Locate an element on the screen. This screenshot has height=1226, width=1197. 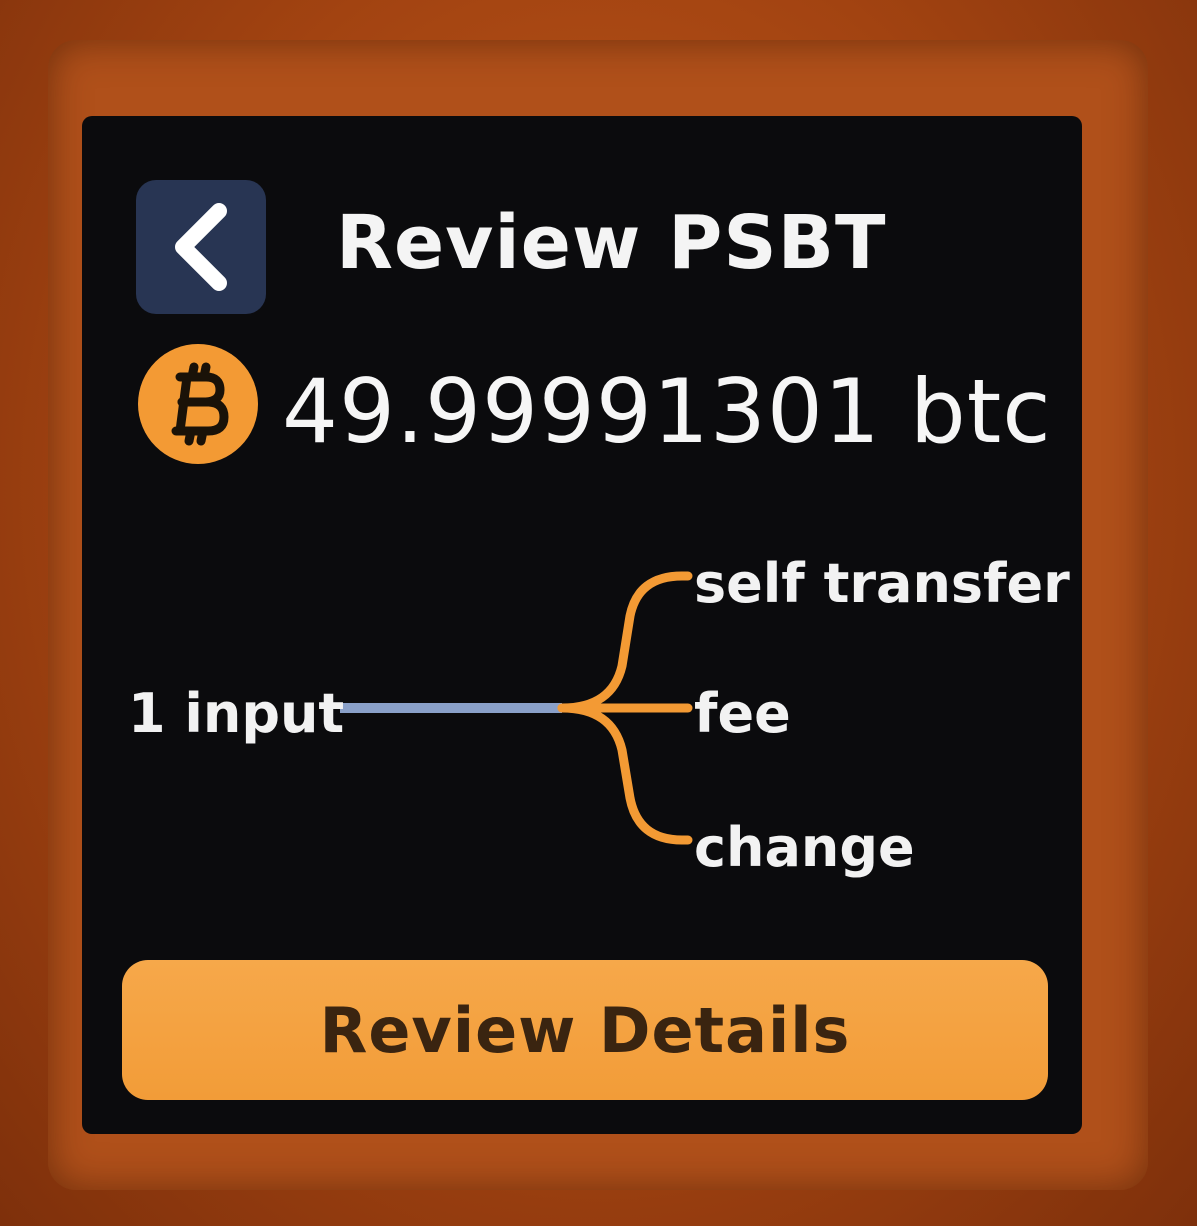
back-button is located at coordinates (201, 247).